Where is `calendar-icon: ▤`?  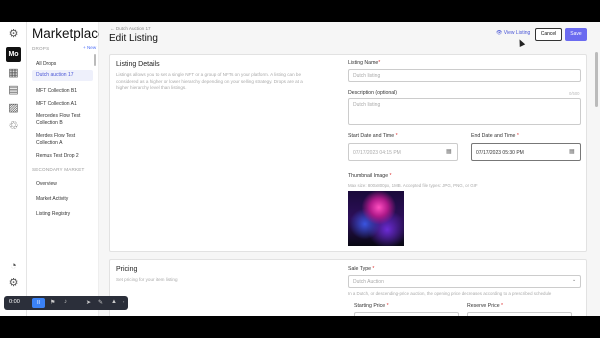
calendar-icon: ▤ is located at coordinates (13, 90).